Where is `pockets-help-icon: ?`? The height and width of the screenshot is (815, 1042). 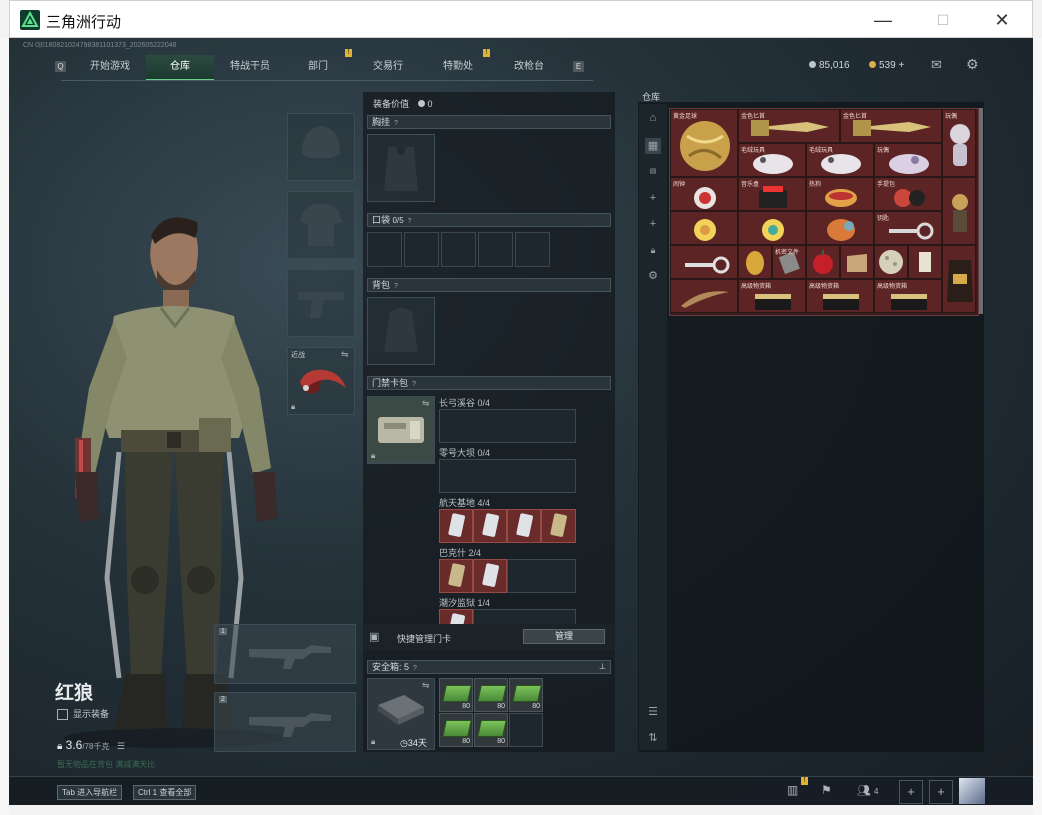 pockets-help-icon: ? is located at coordinates (410, 222).